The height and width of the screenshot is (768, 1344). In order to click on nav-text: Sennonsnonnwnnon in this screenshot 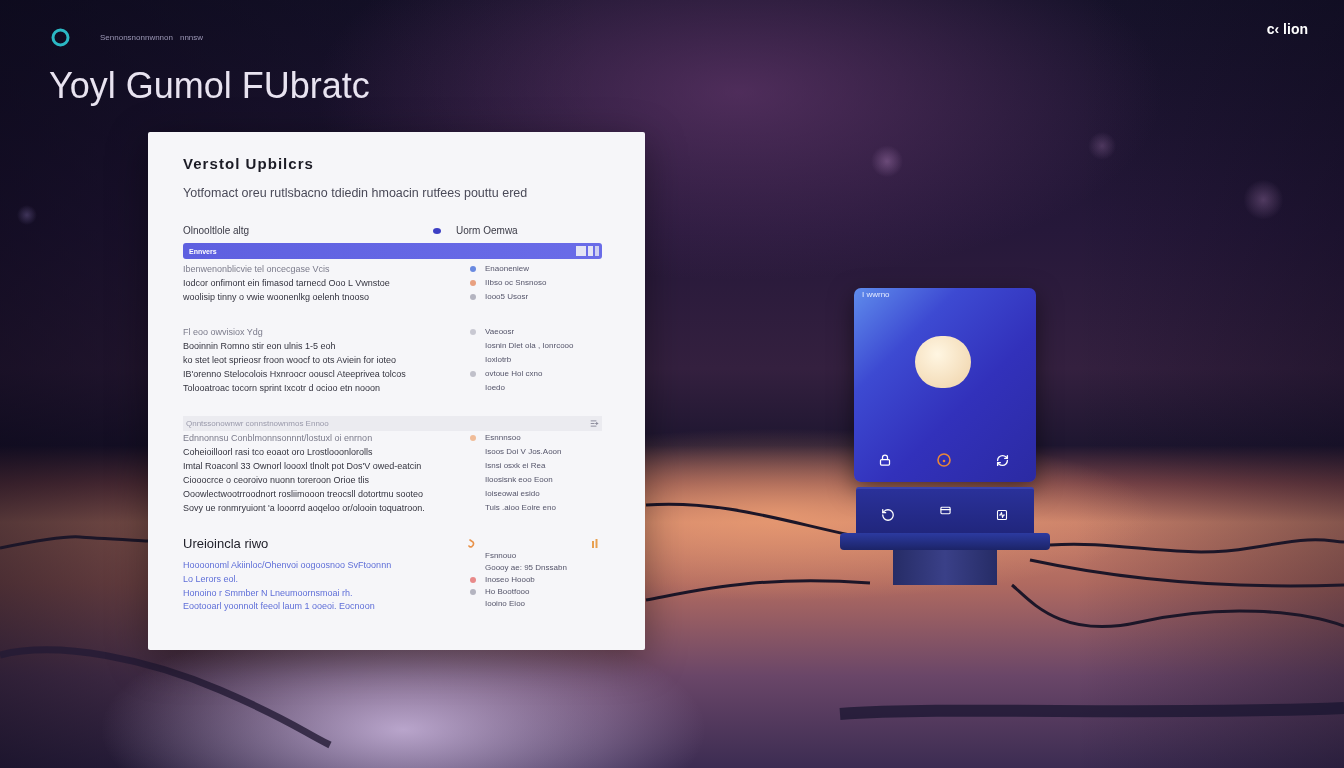, I will do `click(136, 37)`.